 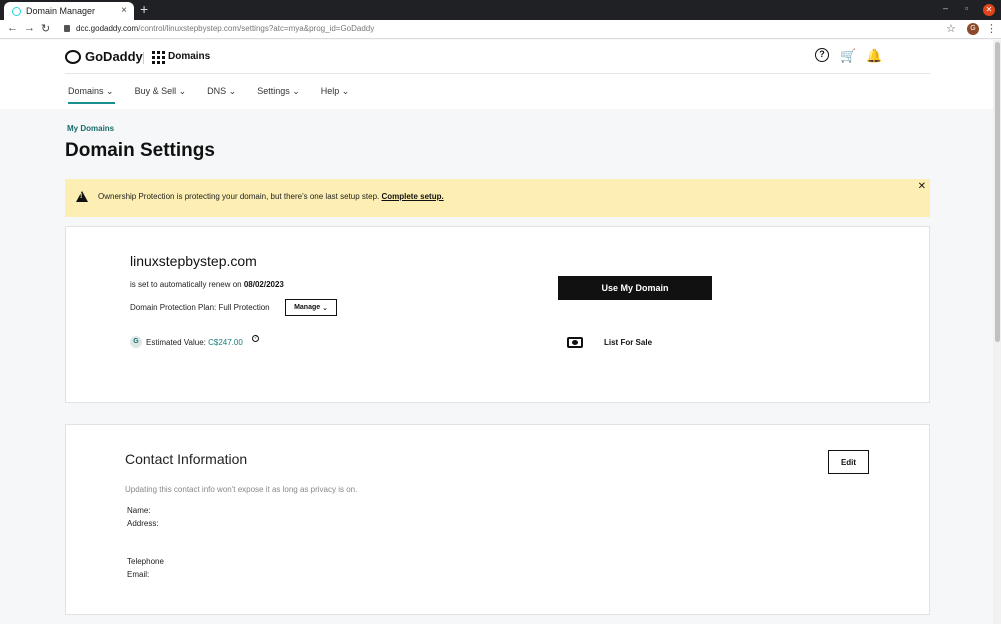 What do you see at coordinates (635, 288) in the screenshot?
I see `use-my-domain-button: Use My Domain` at bounding box center [635, 288].